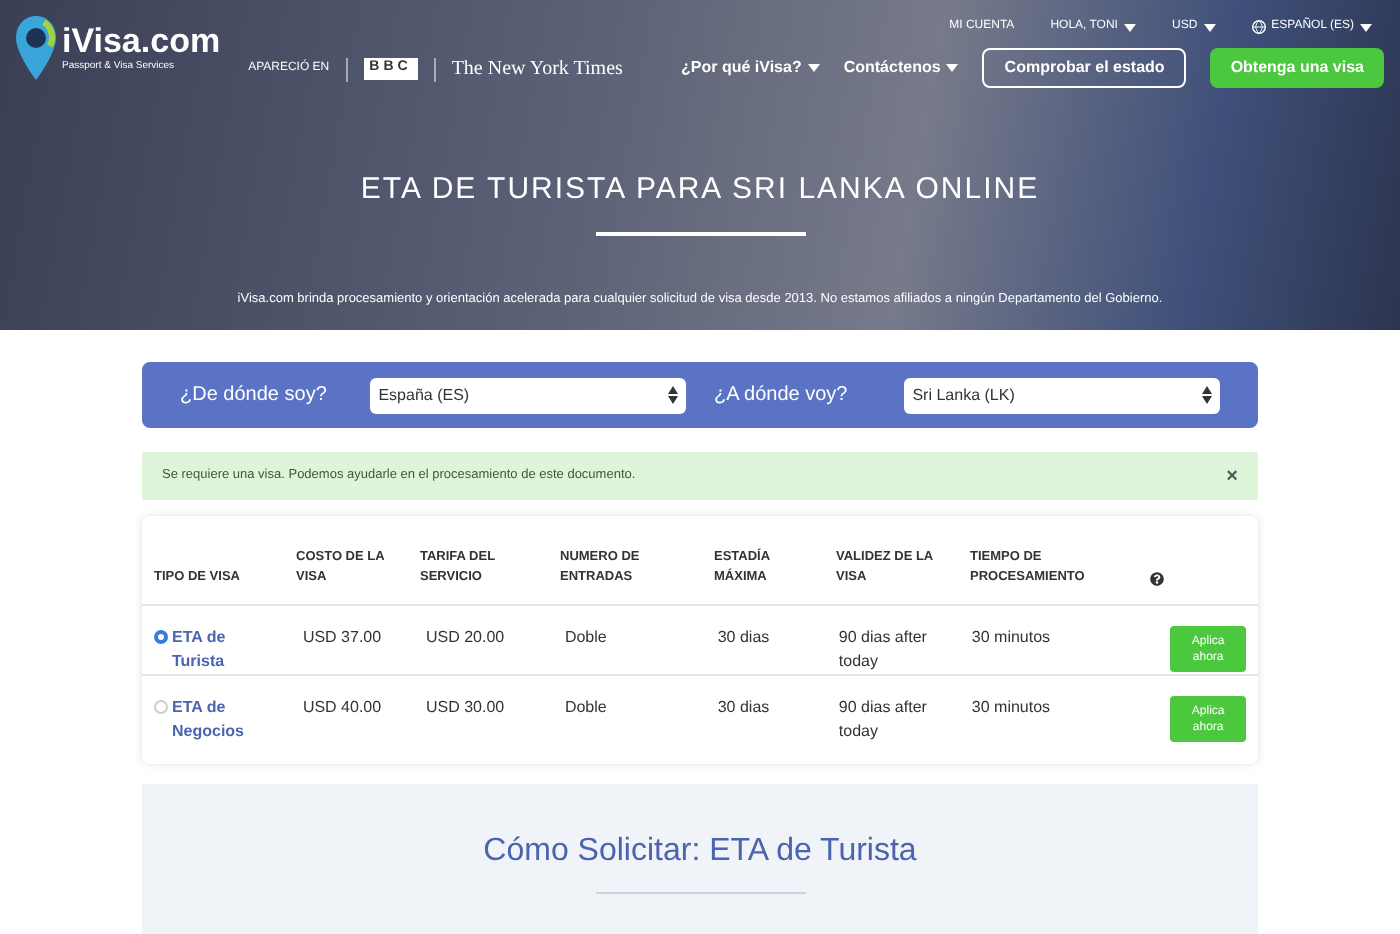  Describe the element at coordinates (537, 70) in the screenshot. I see `press-logo: The New York Times` at that location.